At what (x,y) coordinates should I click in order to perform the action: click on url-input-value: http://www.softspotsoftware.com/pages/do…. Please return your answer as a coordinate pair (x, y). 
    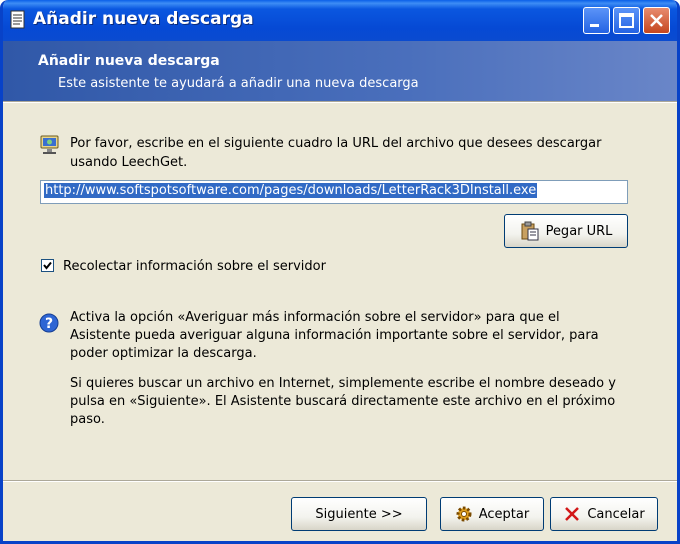
    Looking at the image, I should click on (291, 190).